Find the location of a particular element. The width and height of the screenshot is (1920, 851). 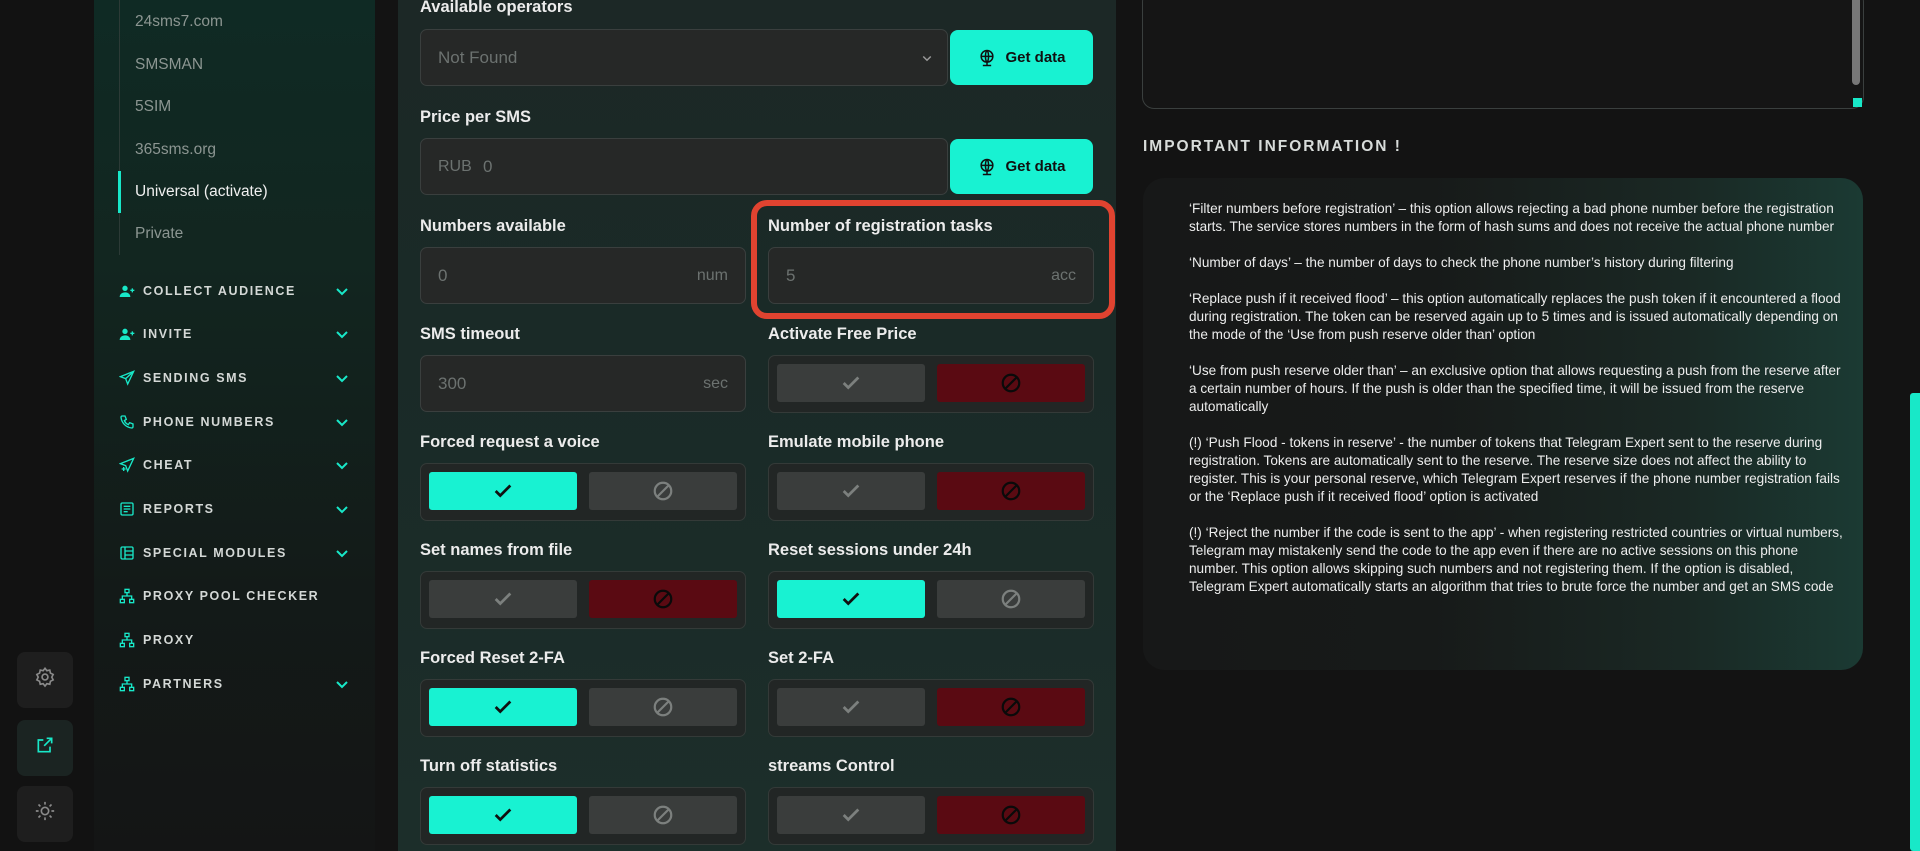

forced-voice-label: Forced request a voice is located at coordinates (510, 442).